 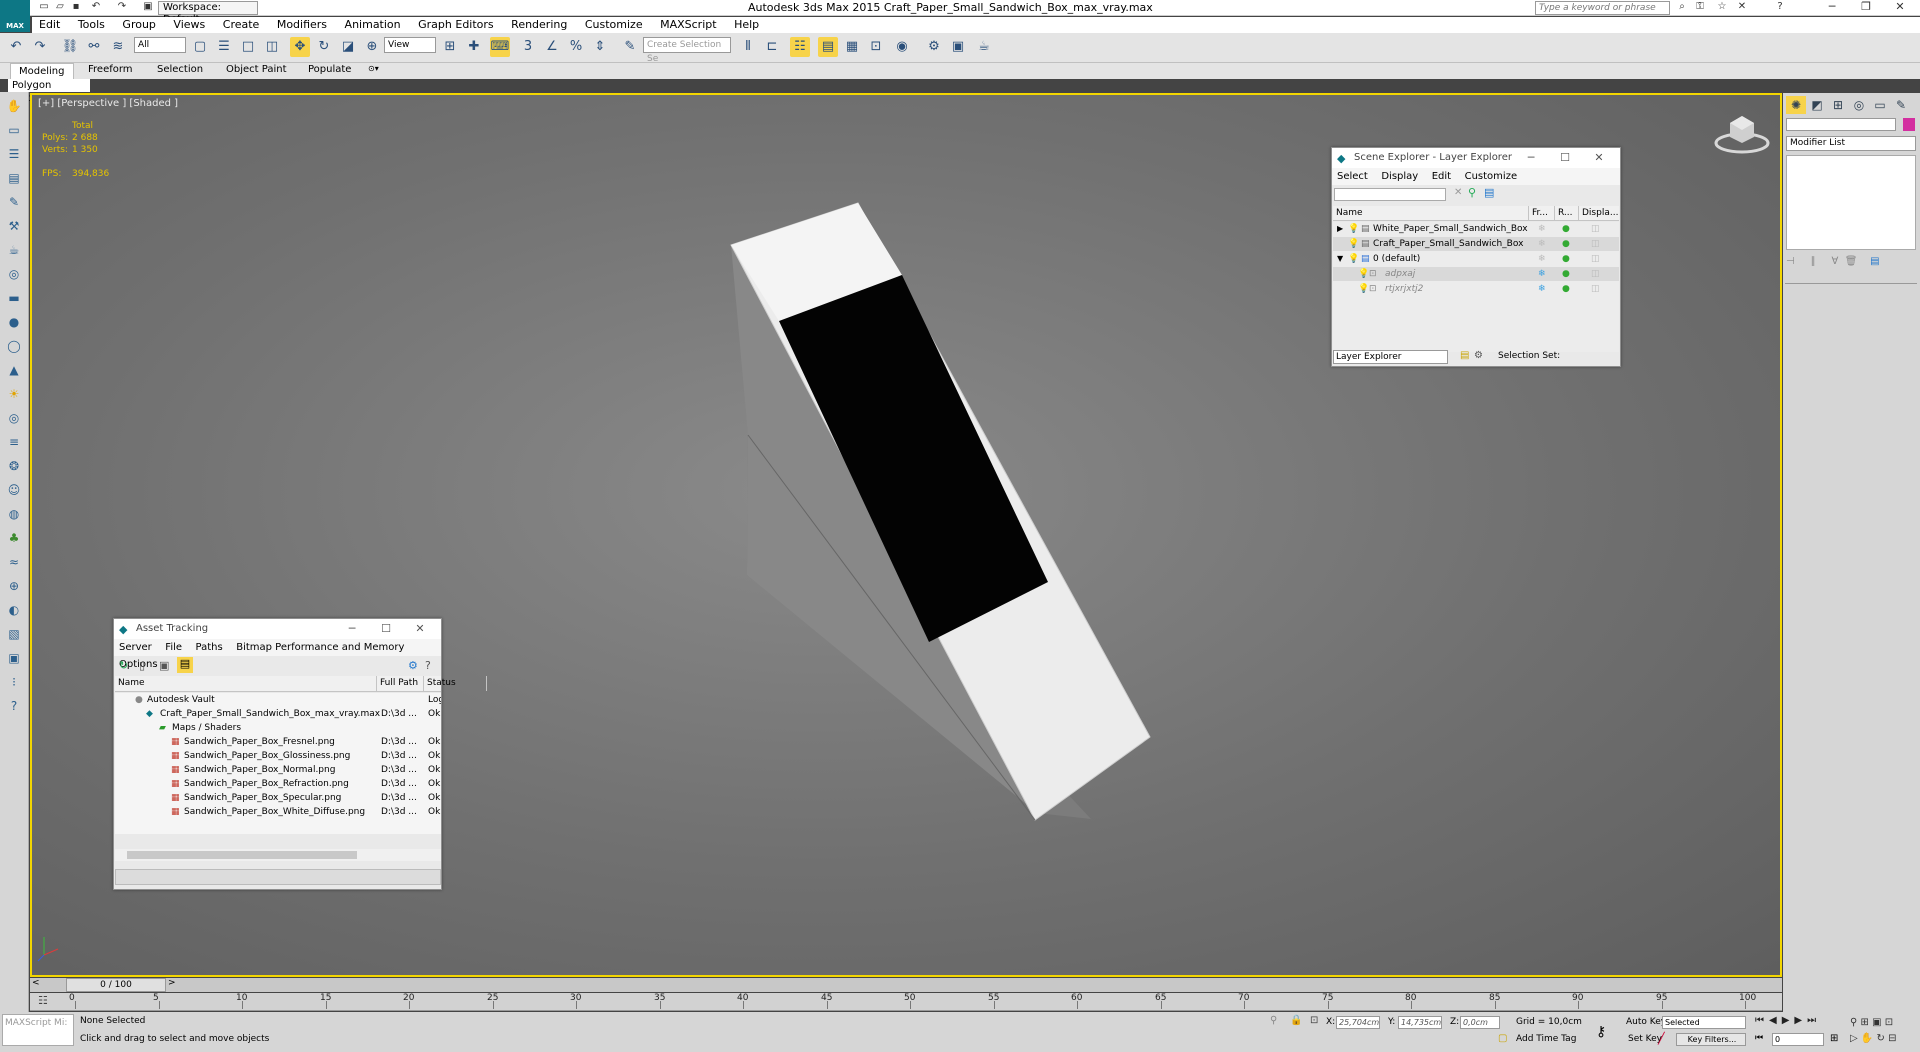 What do you see at coordinates (185, 665) in the screenshot?
I see `table-view-icon: ▤` at bounding box center [185, 665].